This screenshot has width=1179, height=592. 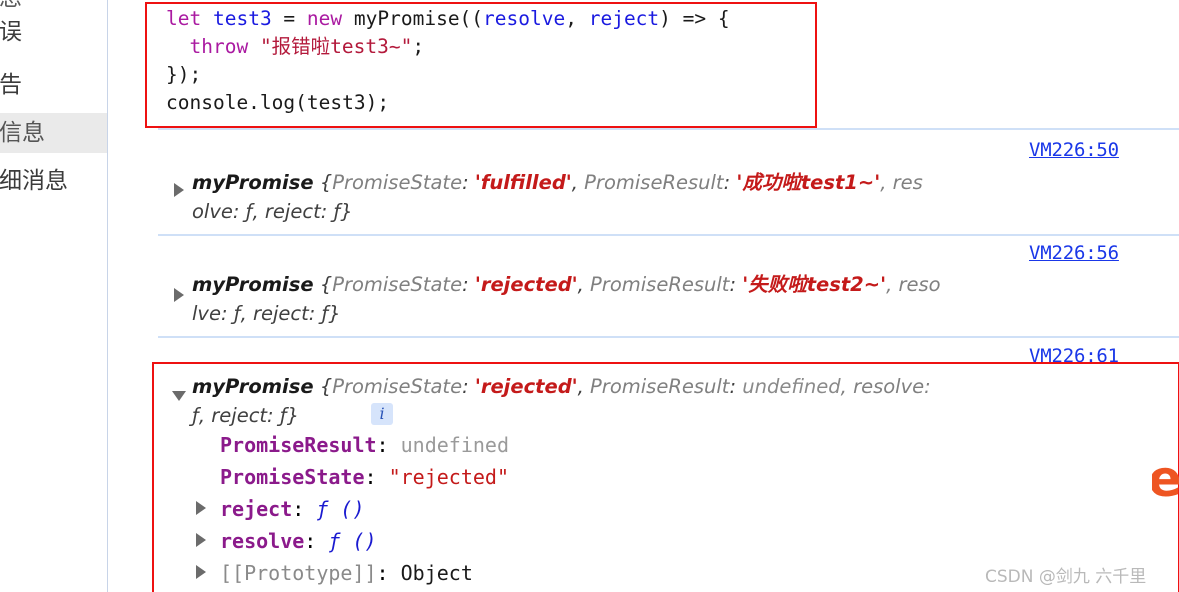 I want to click on vm-source-link-1: VM226:50, so click(x=1074, y=150).